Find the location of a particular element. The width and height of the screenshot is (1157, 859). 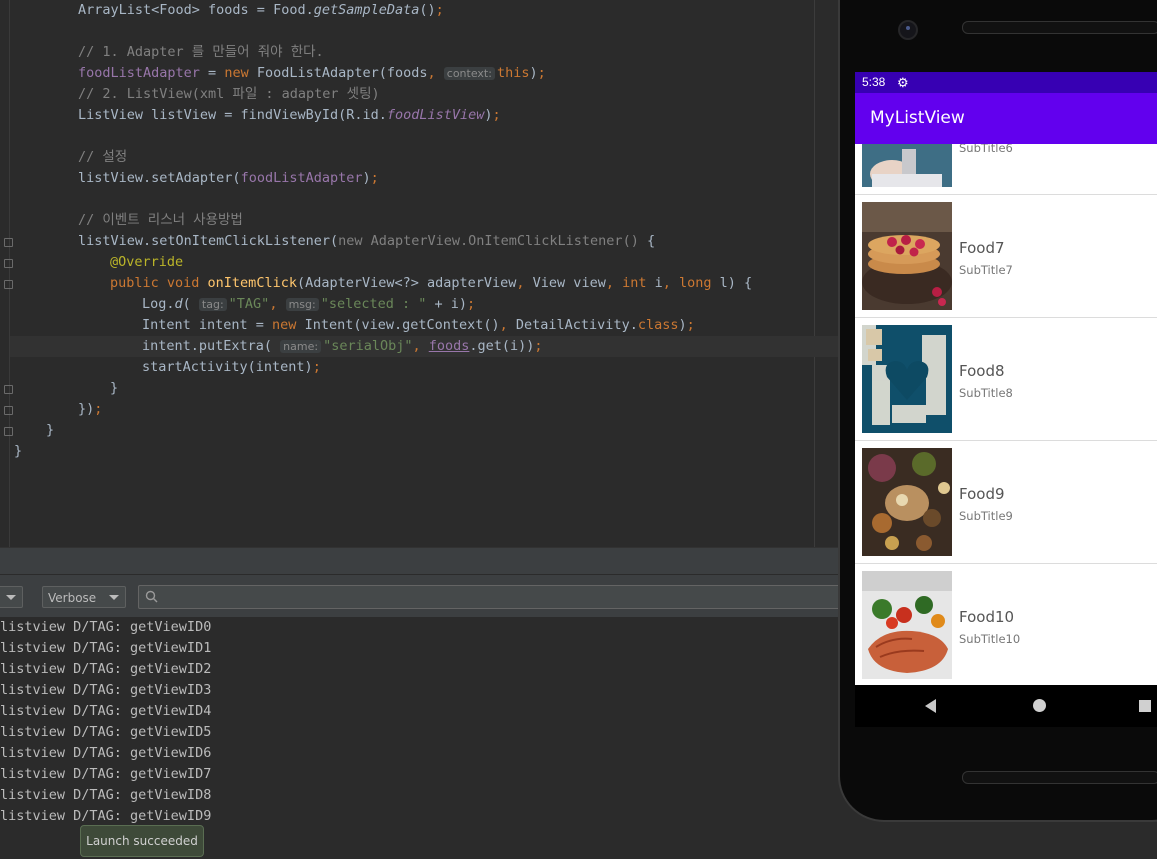

code-token: "TAG" is located at coordinates (249, 304).